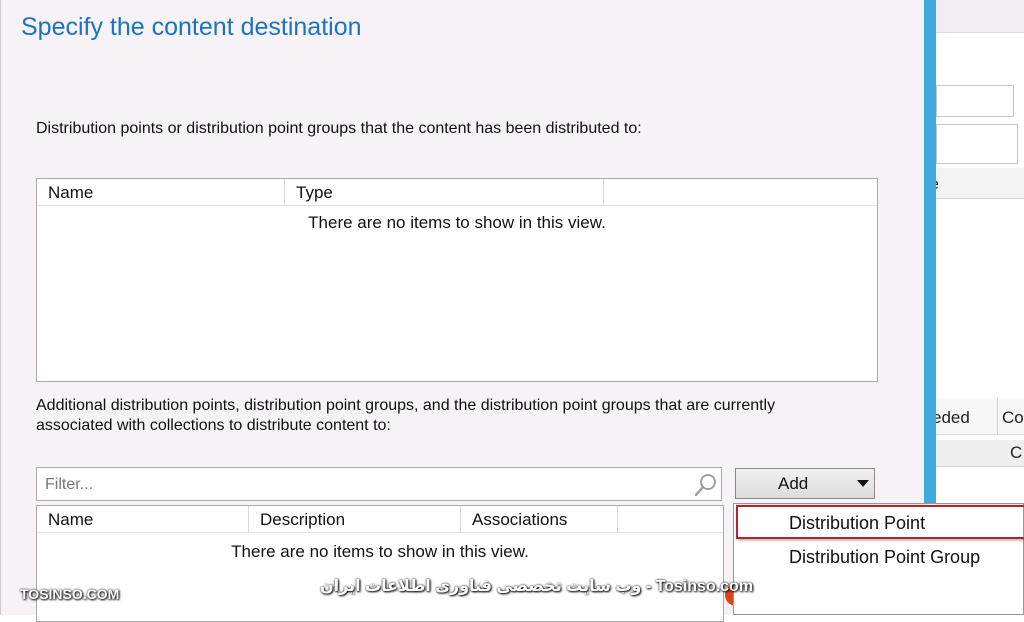 The height and width of the screenshot is (622, 1024). I want to click on distributed-list-header: Name Type, so click(457, 192).